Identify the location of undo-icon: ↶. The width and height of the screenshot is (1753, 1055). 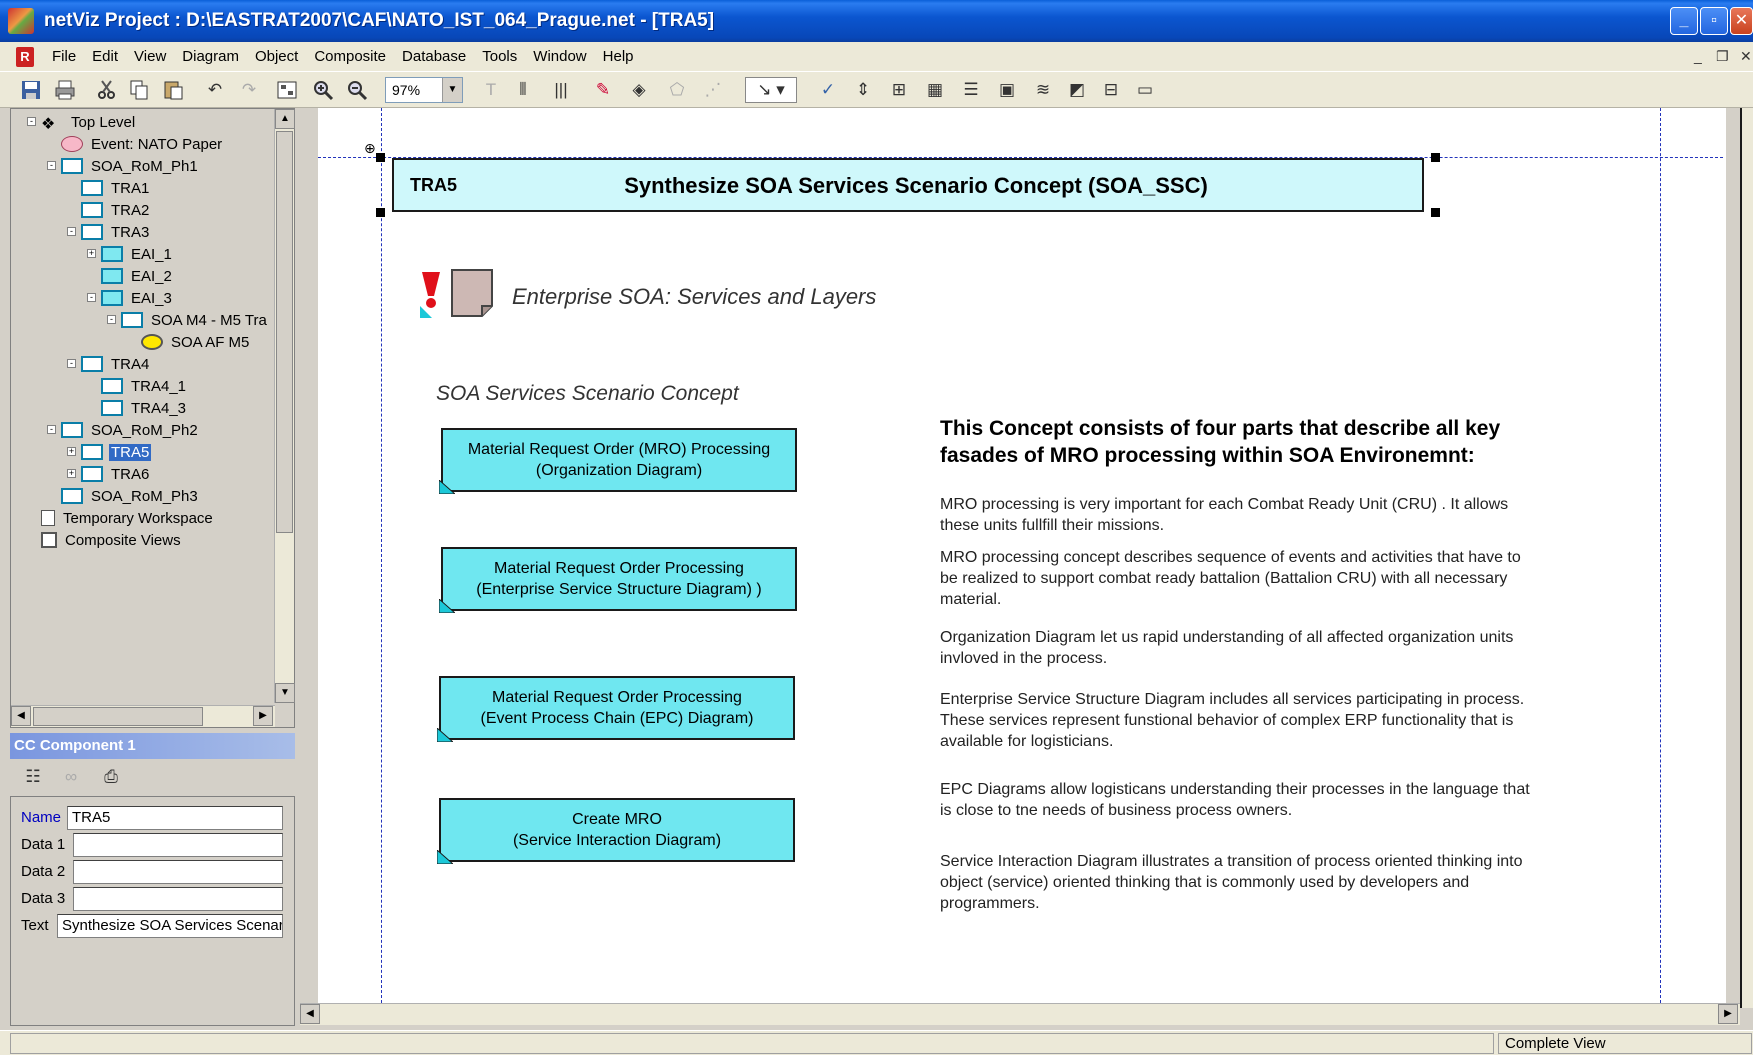
(215, 90).